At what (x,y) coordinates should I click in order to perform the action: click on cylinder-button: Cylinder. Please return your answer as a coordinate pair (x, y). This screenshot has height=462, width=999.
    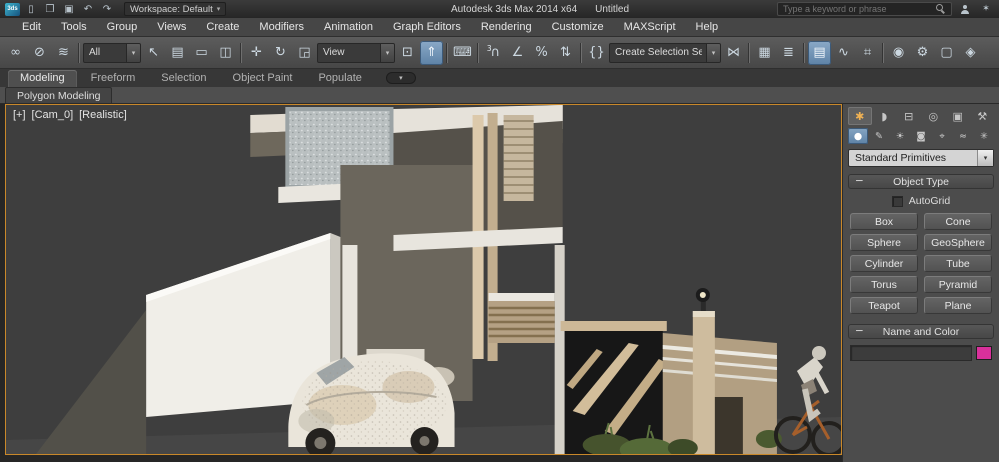
    Looking at the image, I should click on (884, 263).